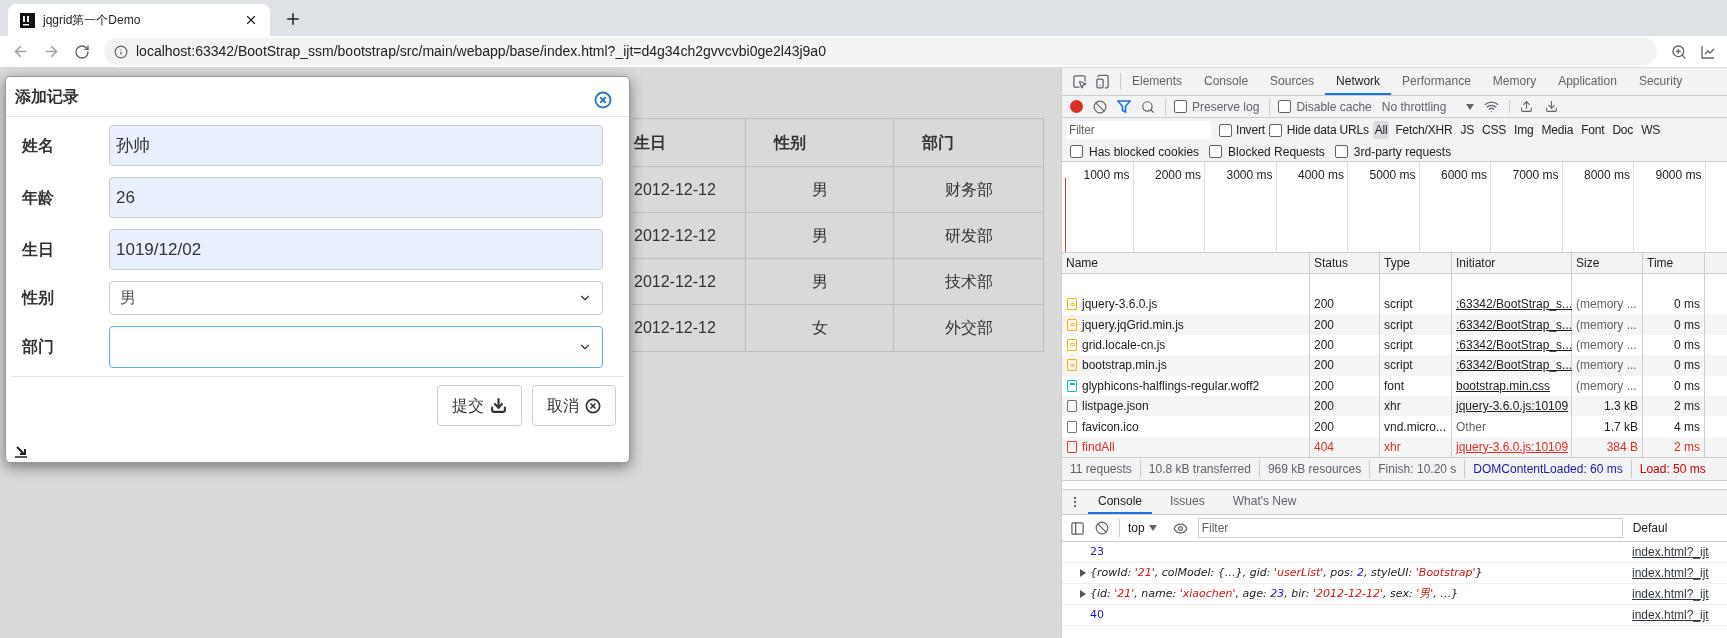 The width and height of the screenshot is (1727, 638). Describe the element at coordinates (1171, 386) in the screenshot. I see `request-name: glyphicons-halflings-regular.woff2` at that location.